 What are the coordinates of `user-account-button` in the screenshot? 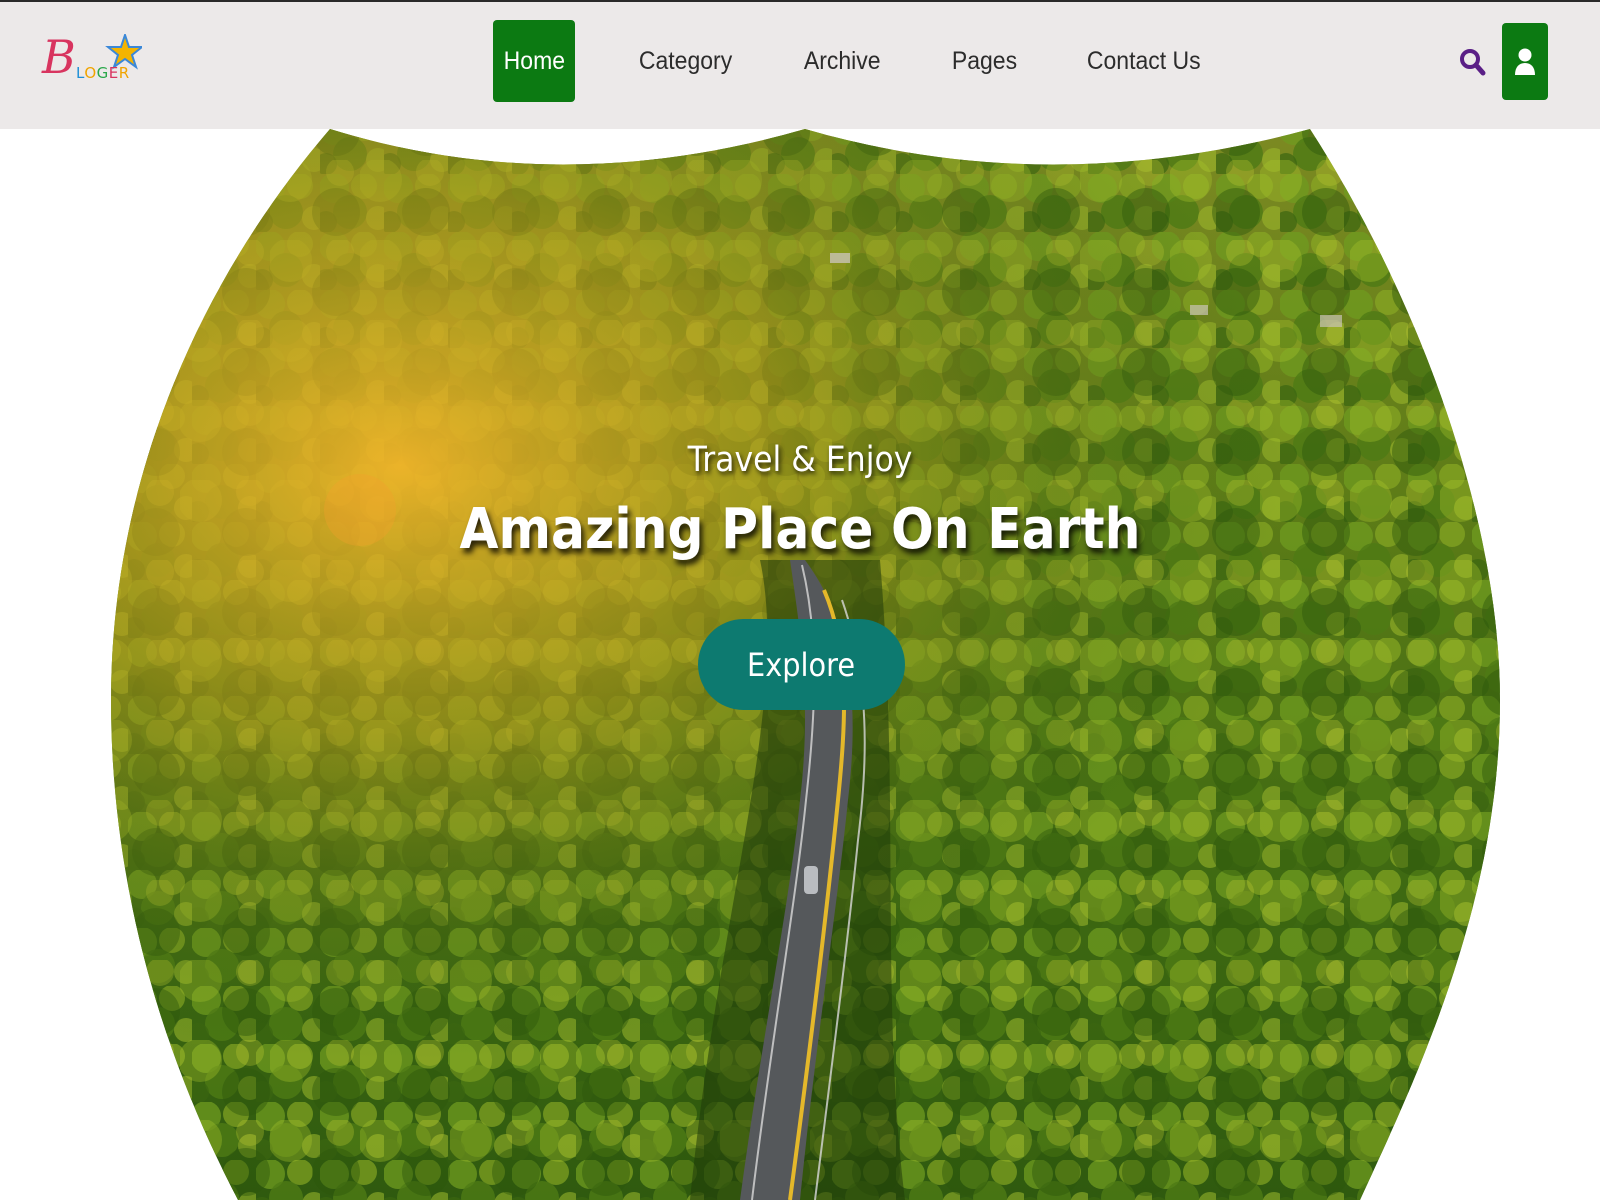 It's located at (1525, 61).